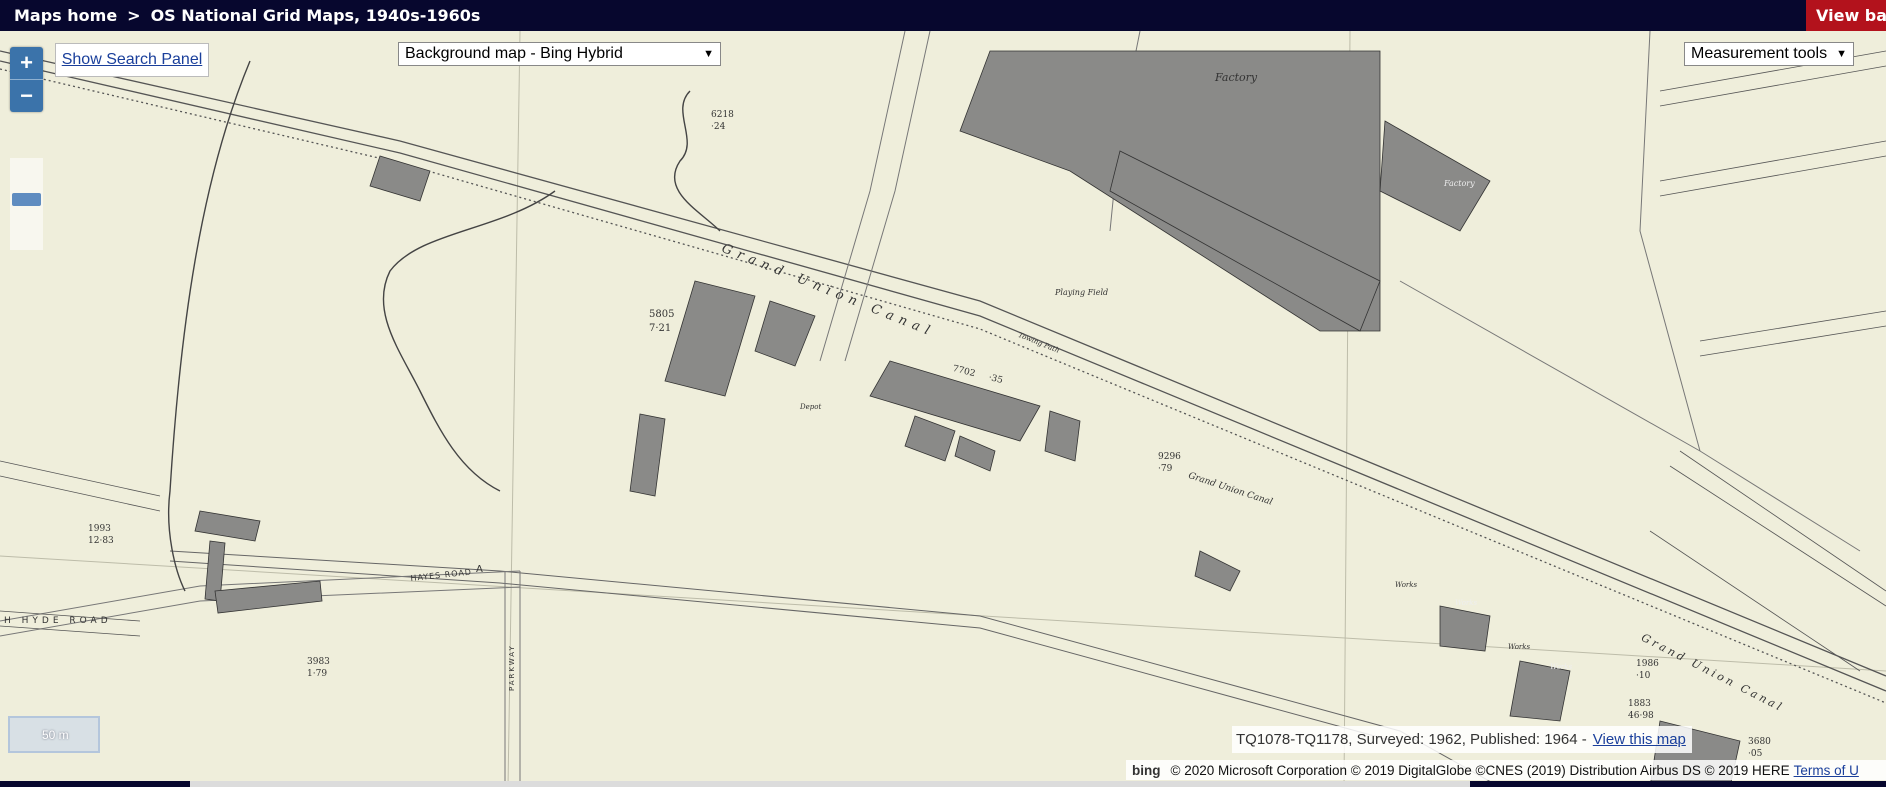  I want to click on terms-of-use-link: Terms of U, so click(1826, 770).